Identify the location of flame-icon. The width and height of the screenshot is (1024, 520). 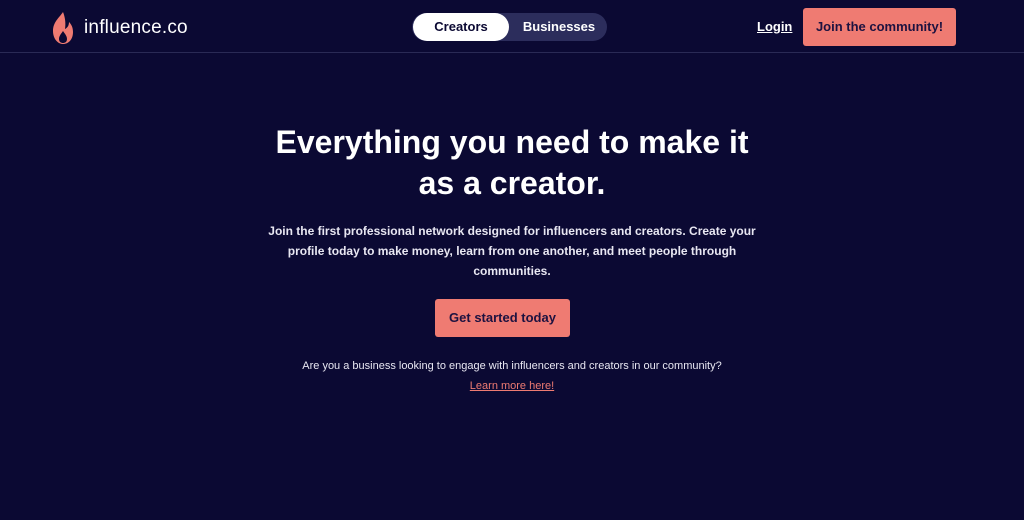
(63, 28).